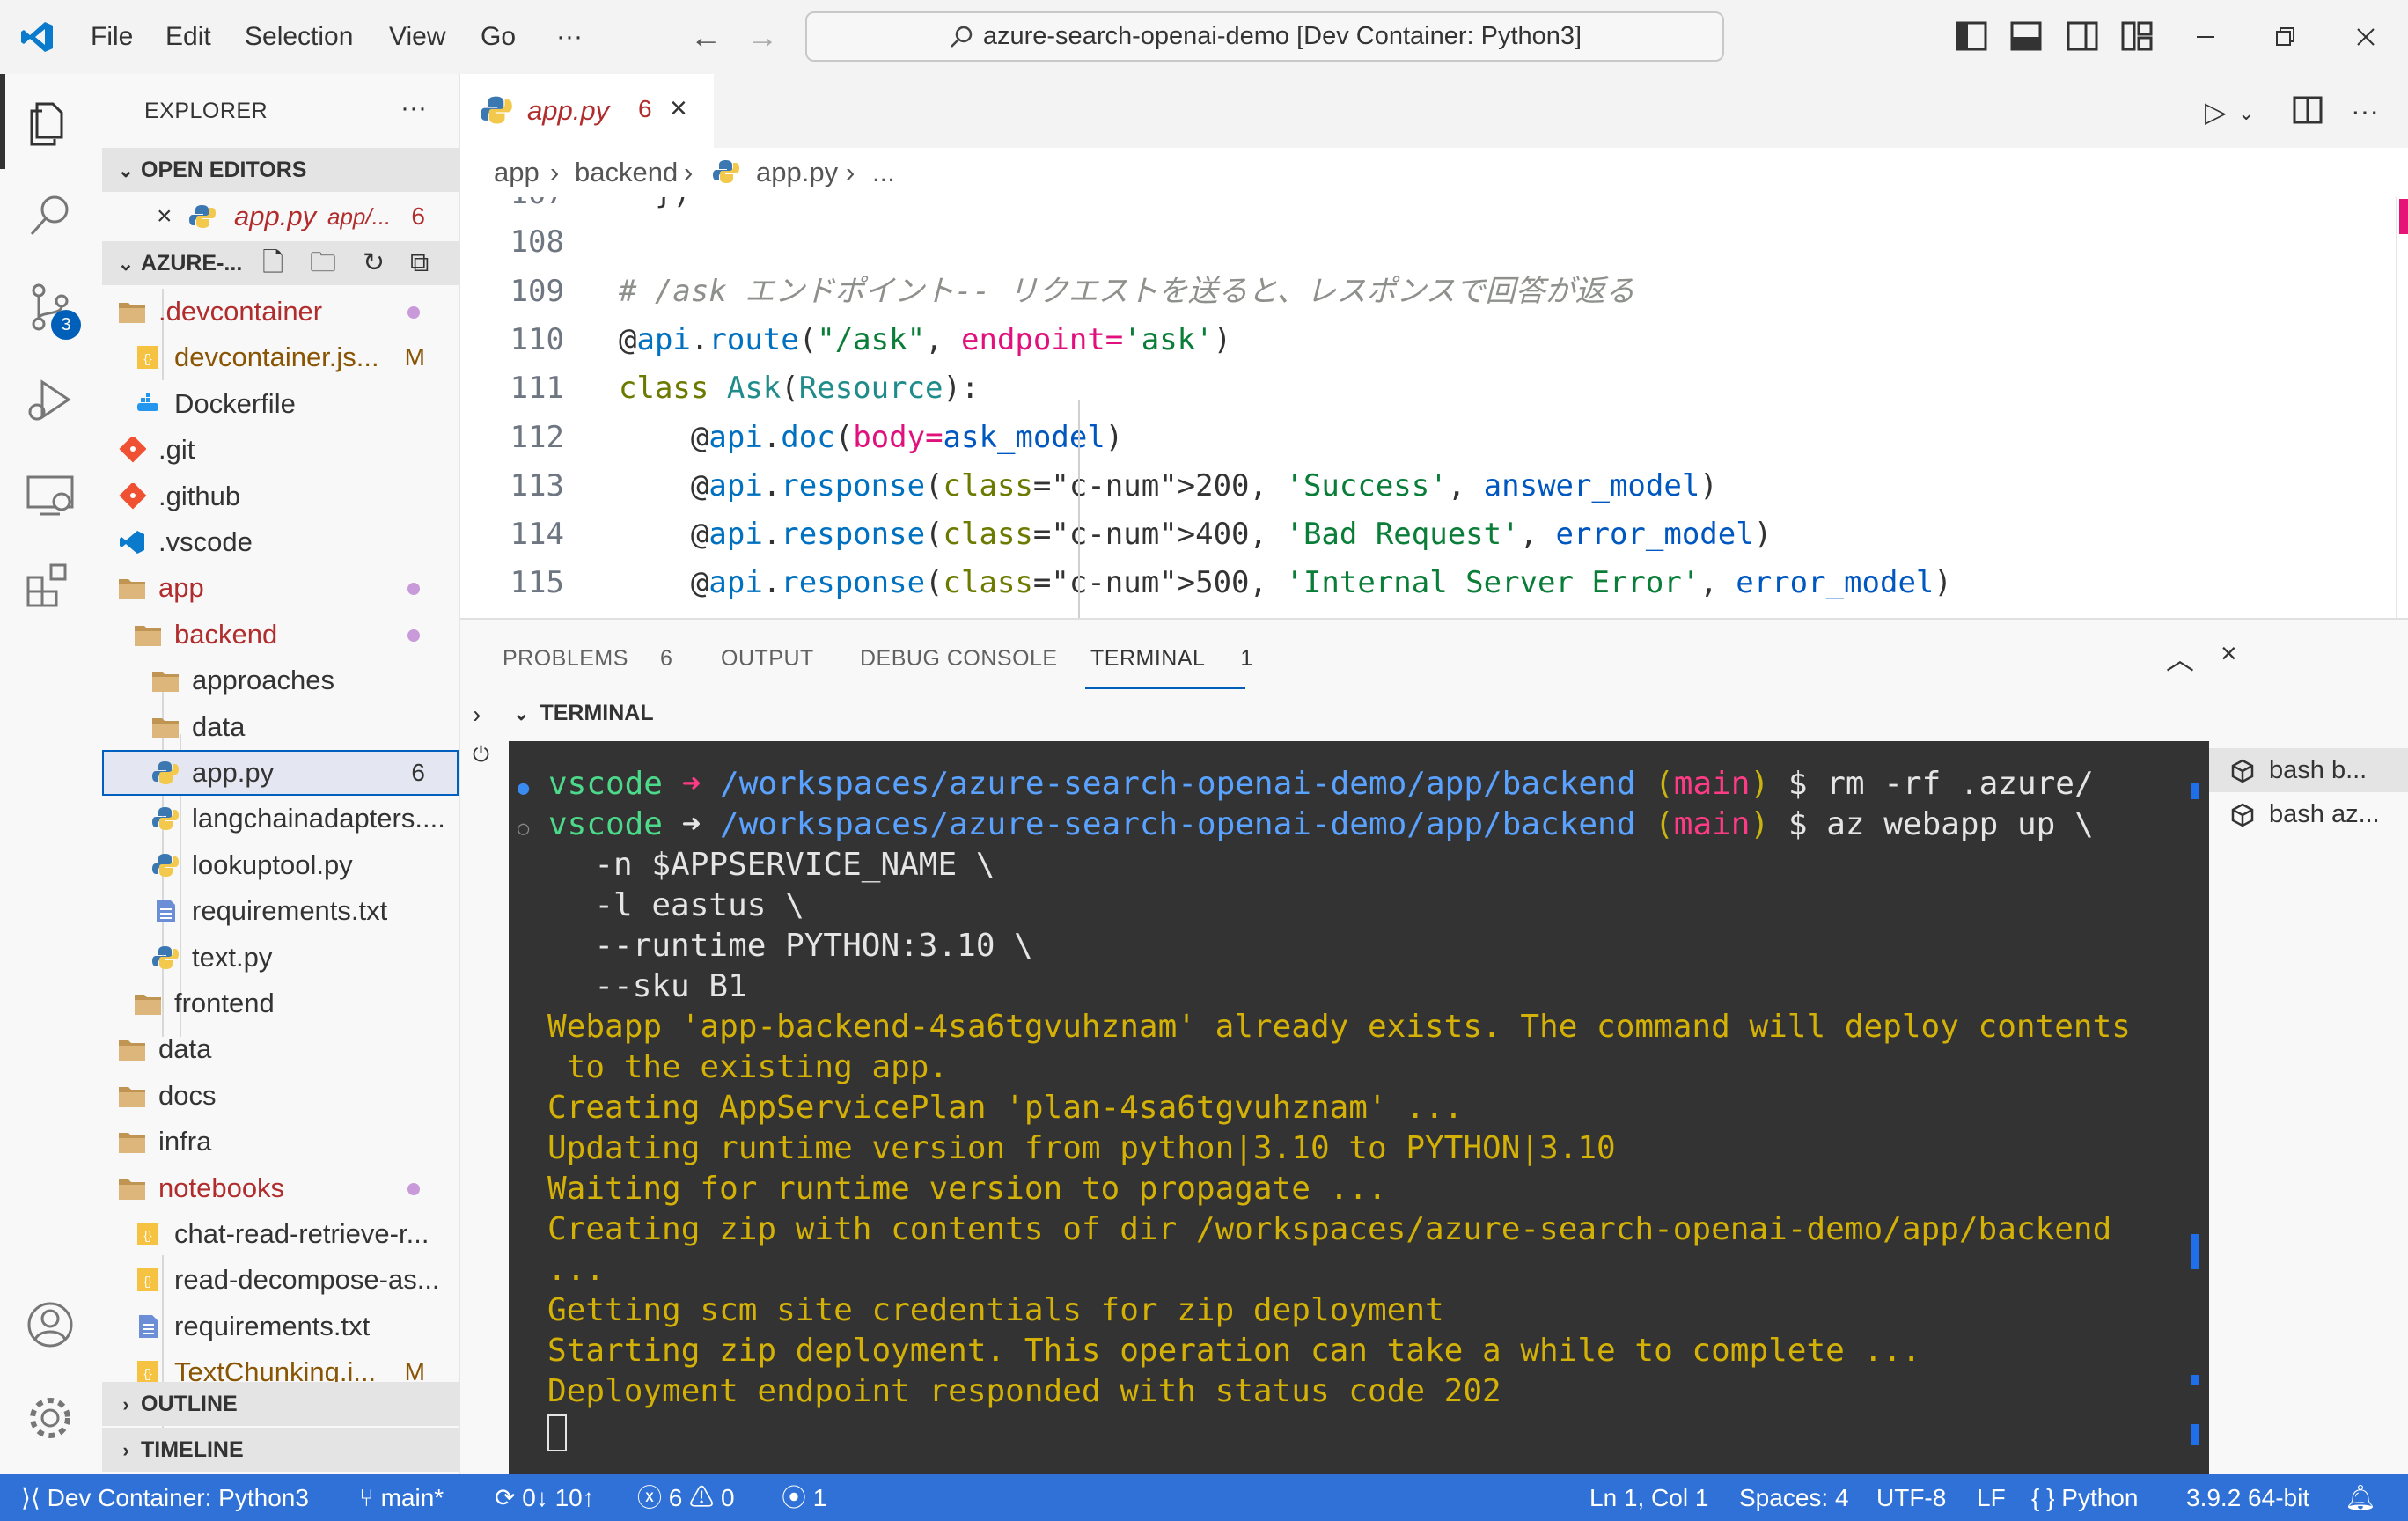  Describe the element at coordinates (767, 659) in the screenshot. I see `tab-output: OUTPUT` at that location.